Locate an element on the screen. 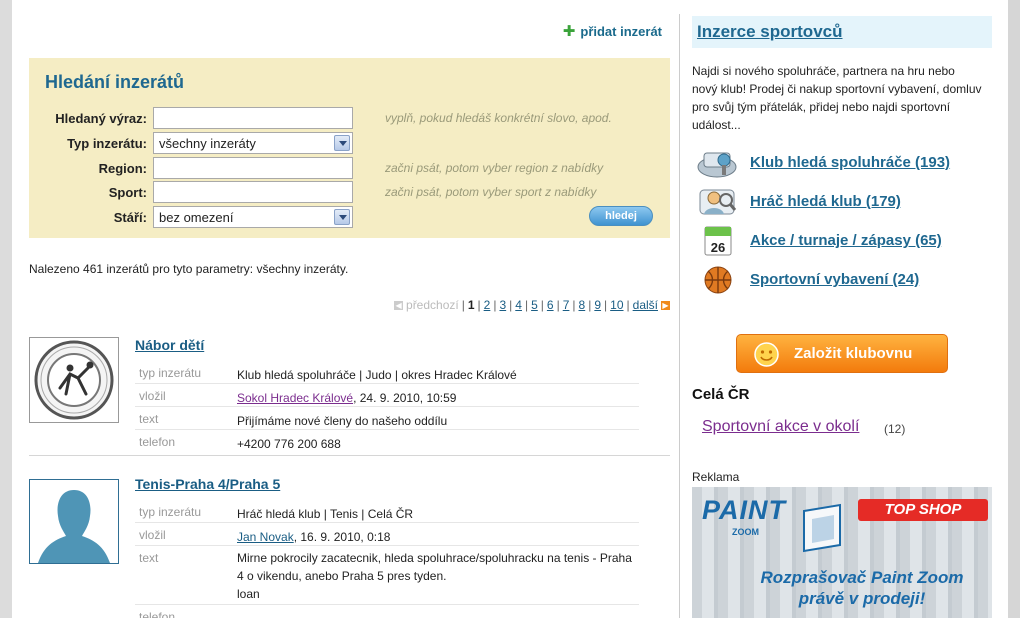 This screenshot has height=618, width=1020. create-club-button: Založit klubovnu is located at coordinates (842, 353).